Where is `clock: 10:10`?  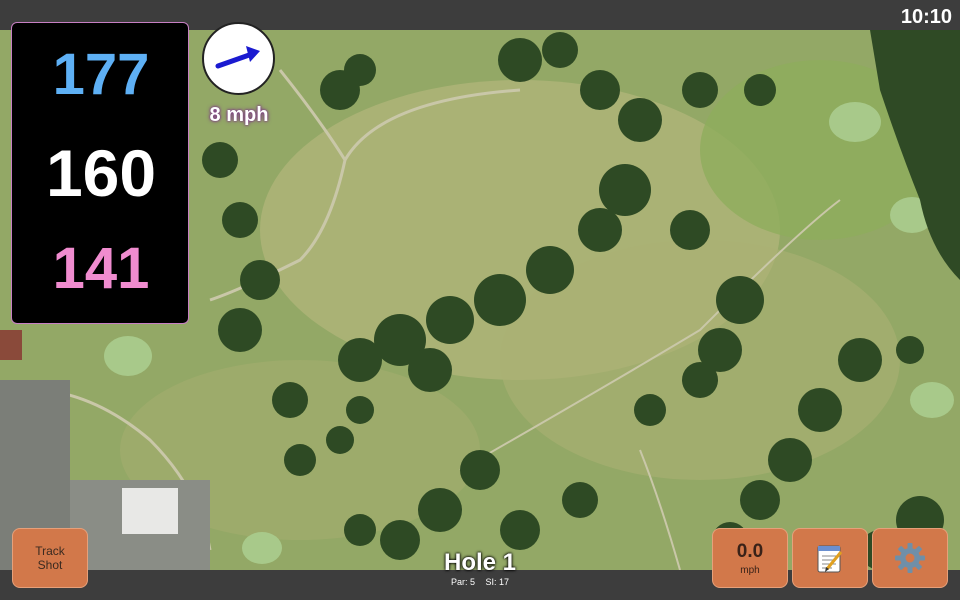
clock: 10:10 is located at coordinates (926, 17).